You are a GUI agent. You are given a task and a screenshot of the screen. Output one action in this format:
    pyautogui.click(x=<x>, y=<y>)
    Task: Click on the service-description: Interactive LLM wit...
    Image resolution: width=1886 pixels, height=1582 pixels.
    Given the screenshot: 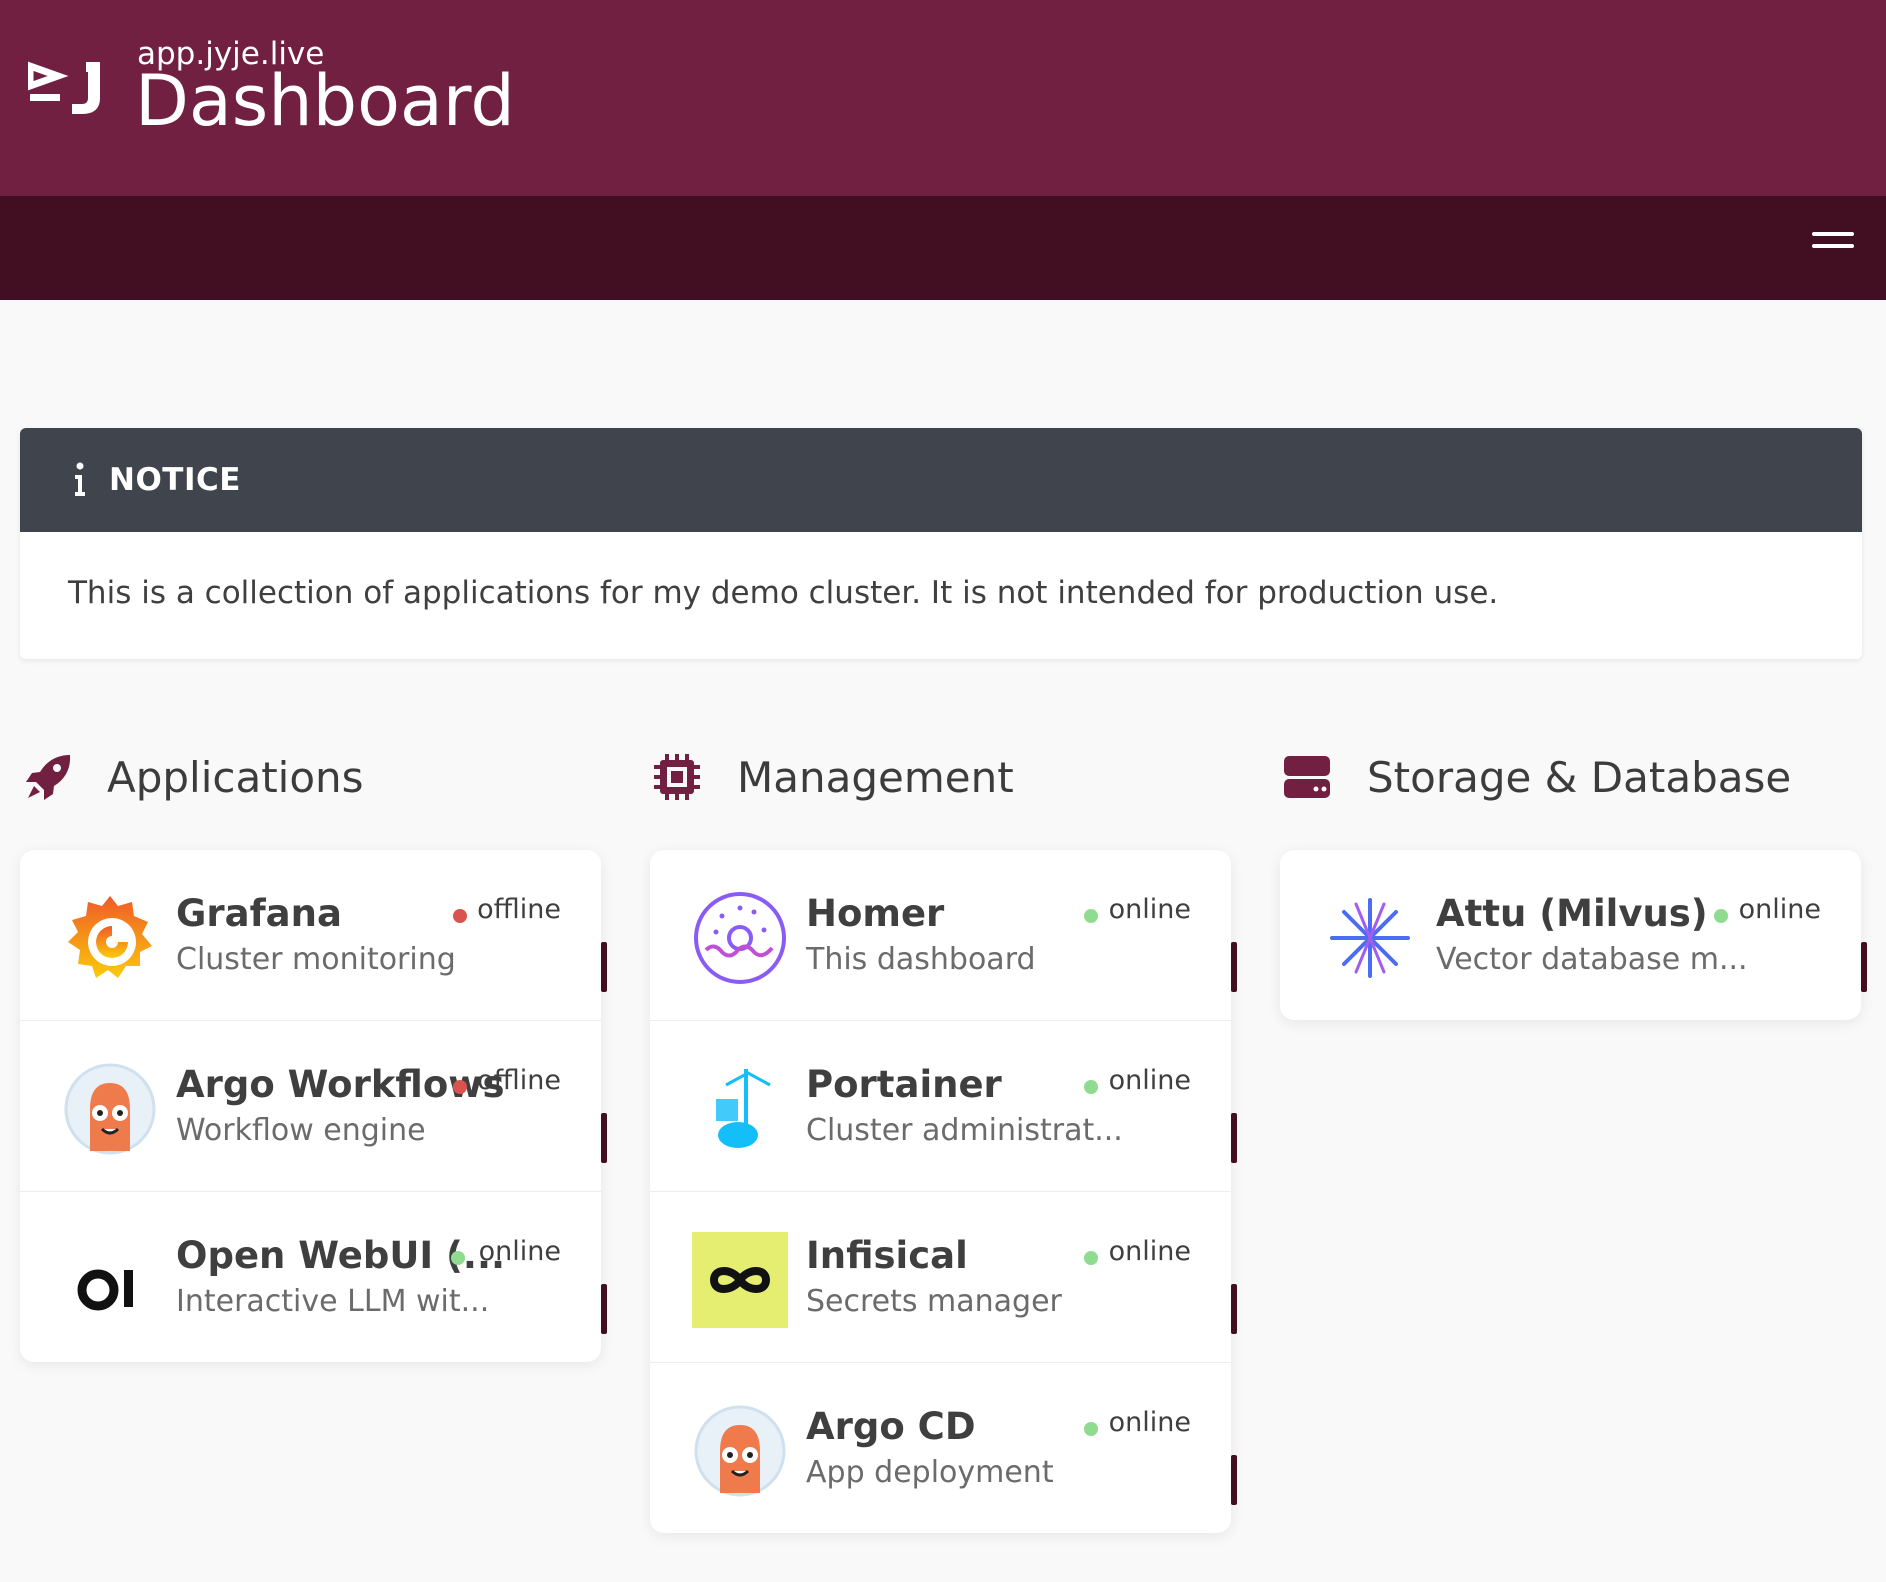 What is the action you would take?
    pyautogui.click(x=333, y=1301)
    